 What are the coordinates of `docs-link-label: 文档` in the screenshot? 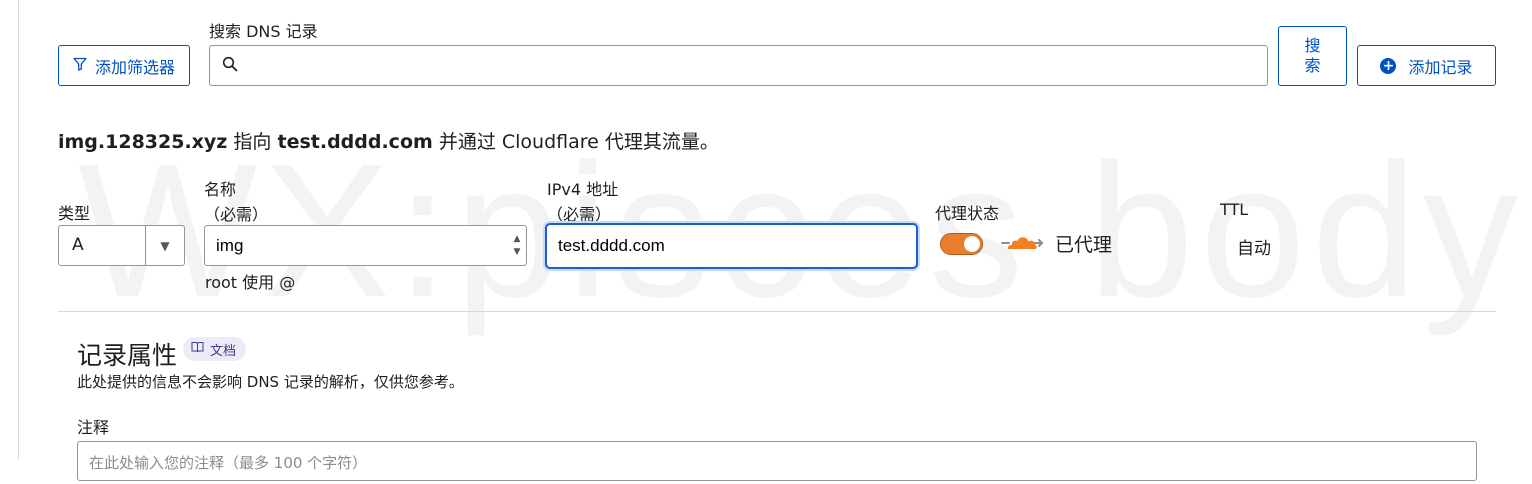 It's located at (223, 351).